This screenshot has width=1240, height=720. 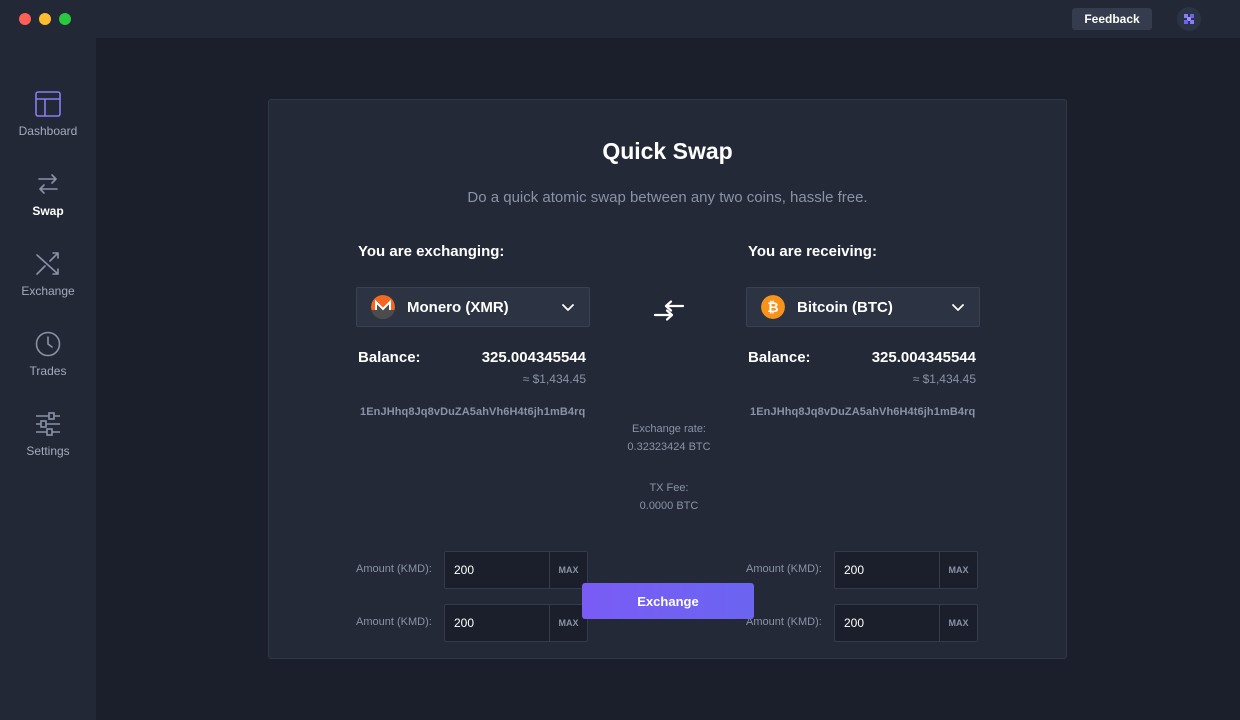 What do you see at coordinates (48, 291) in the screenshot?
I see `sidebar-item-label: Exchange` at bounding box center [48, 291].